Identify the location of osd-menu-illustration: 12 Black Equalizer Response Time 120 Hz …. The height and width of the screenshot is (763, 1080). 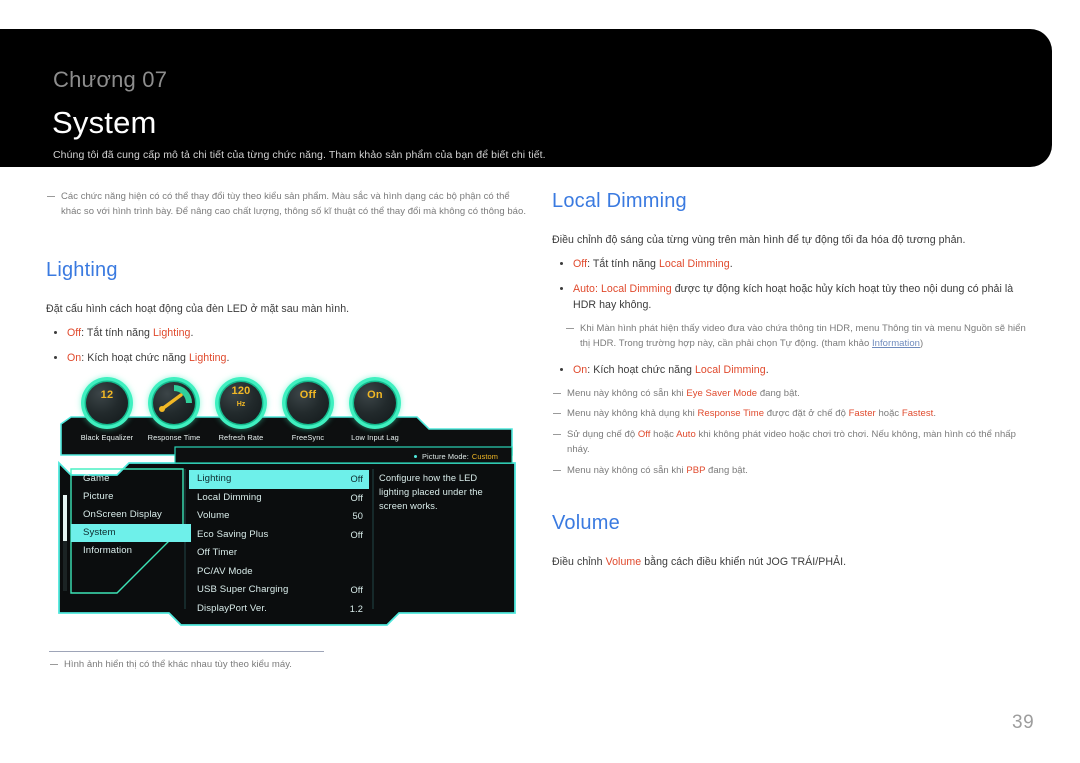
(288, 503).